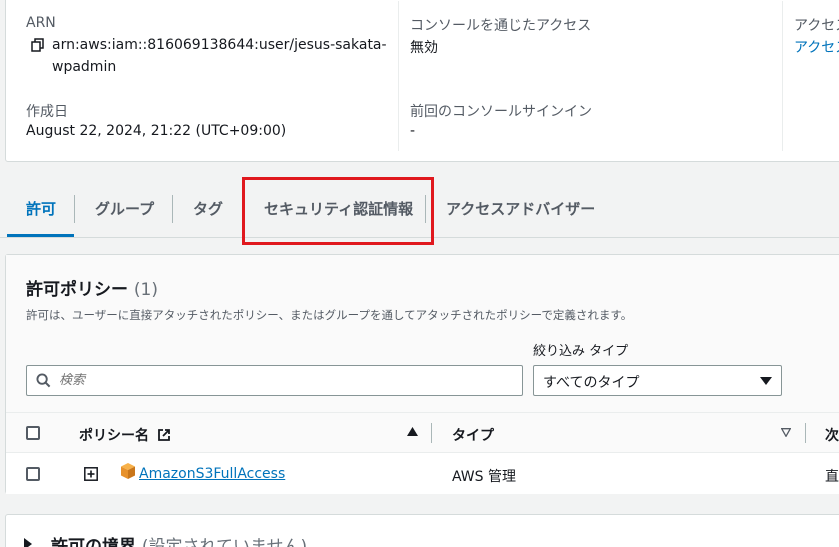 Image resolution: width=839 pixels, height=547 pixels. Describe the element at coordinates (473, 435) in the screenshot. I see `column-header-type: タイプ` at that location.